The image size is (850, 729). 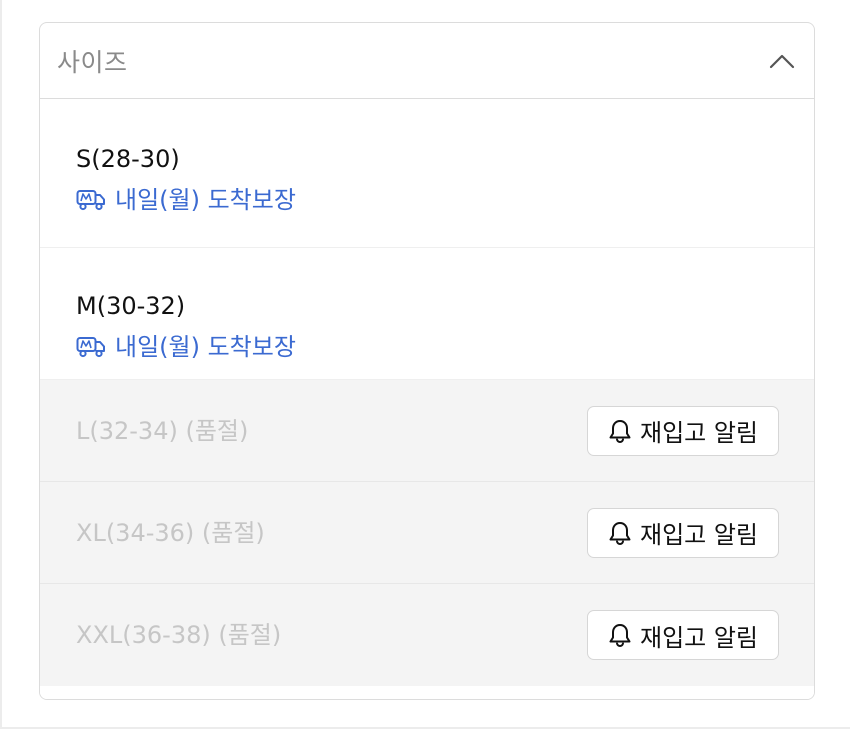 I want to click on chevron-up-icon, so click(x=782, y=61).